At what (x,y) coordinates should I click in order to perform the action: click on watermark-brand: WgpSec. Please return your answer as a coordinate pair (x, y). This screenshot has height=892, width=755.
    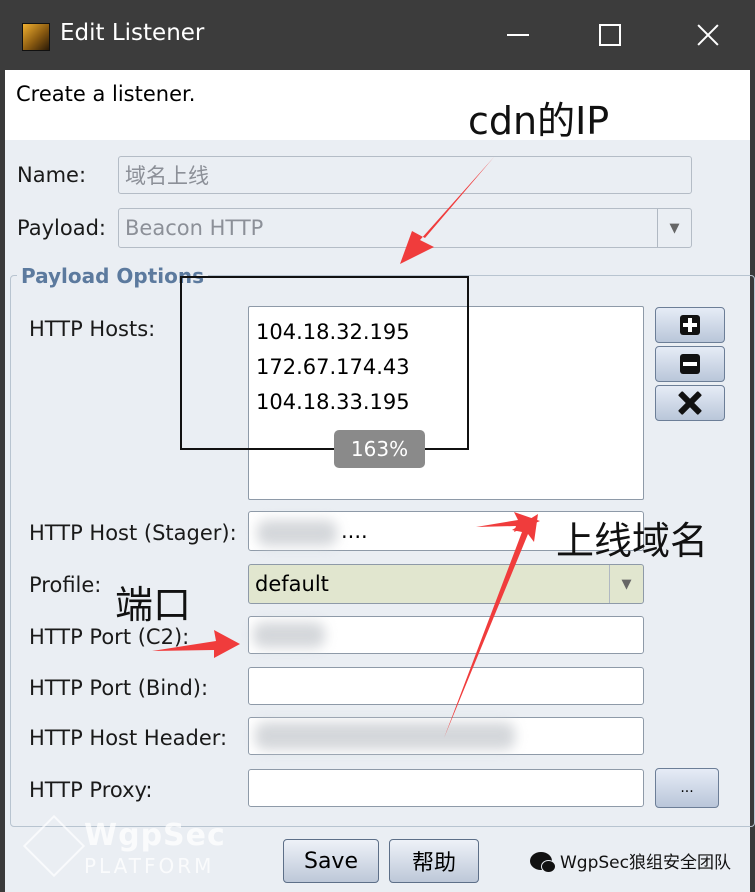
    Looking at the image, I should click on (155, 835).